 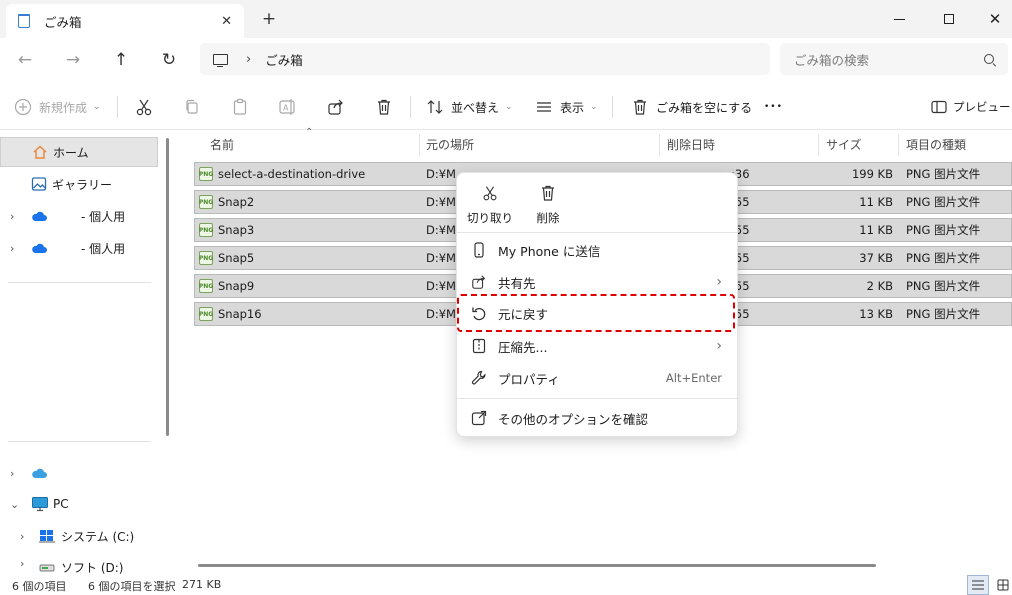 I want to click on column-original-location: 元の場所, so click(x=526, y=144).